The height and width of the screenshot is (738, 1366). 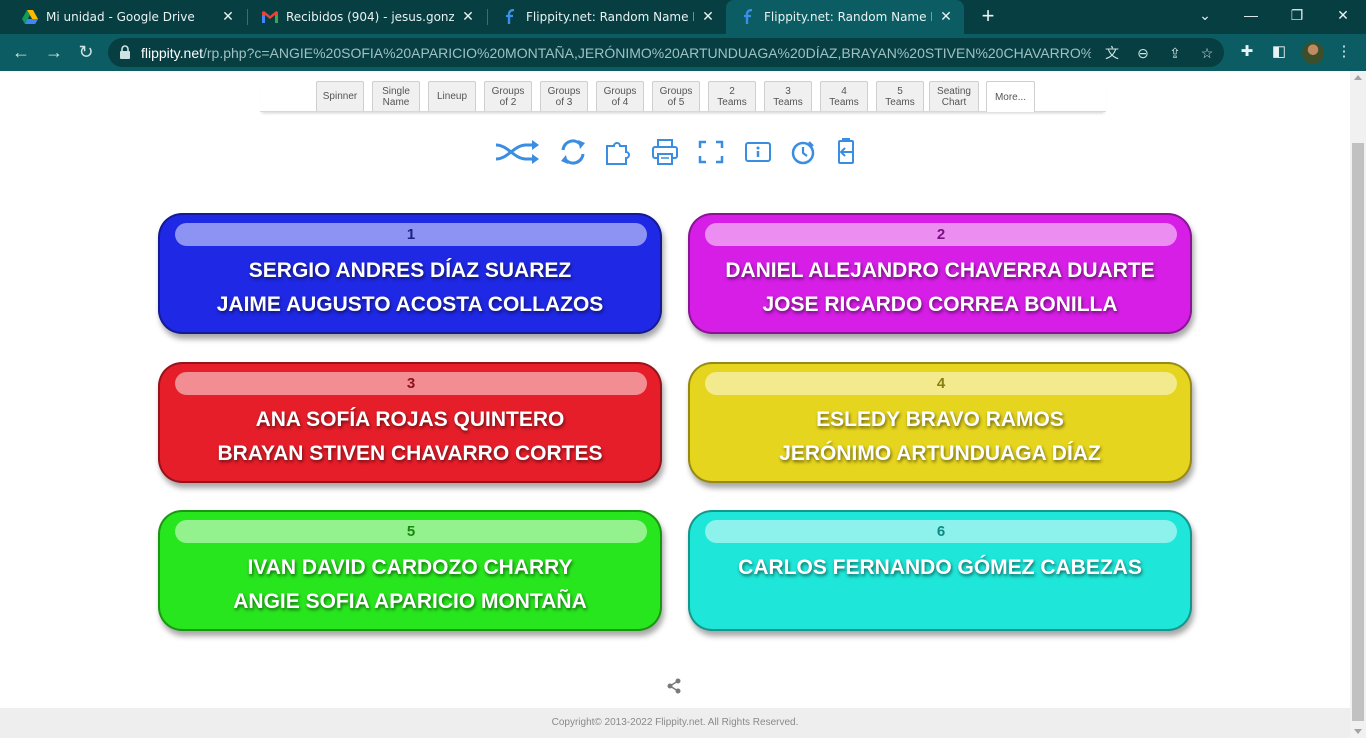 I want to click on member-name: JOSE RICARDO CORREA BONILLA, so click(x=940, y=304).